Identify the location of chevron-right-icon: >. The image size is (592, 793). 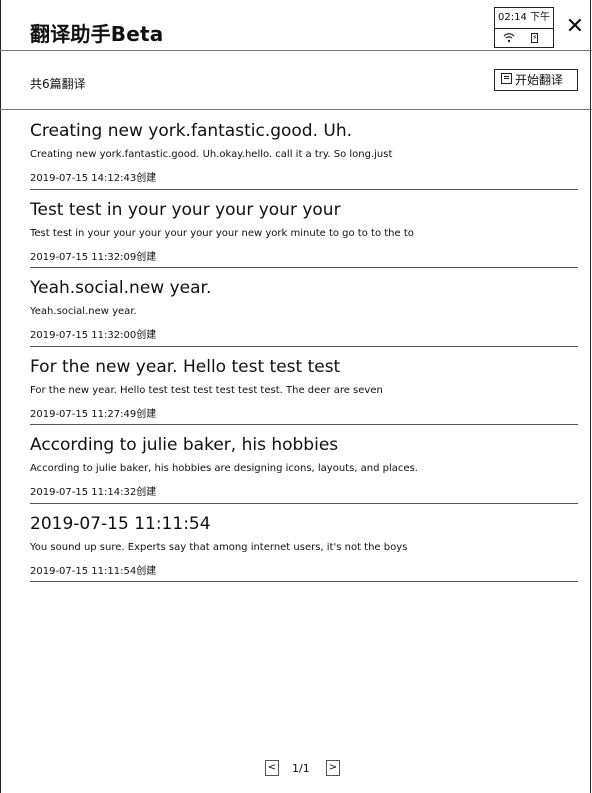
(333, 767).